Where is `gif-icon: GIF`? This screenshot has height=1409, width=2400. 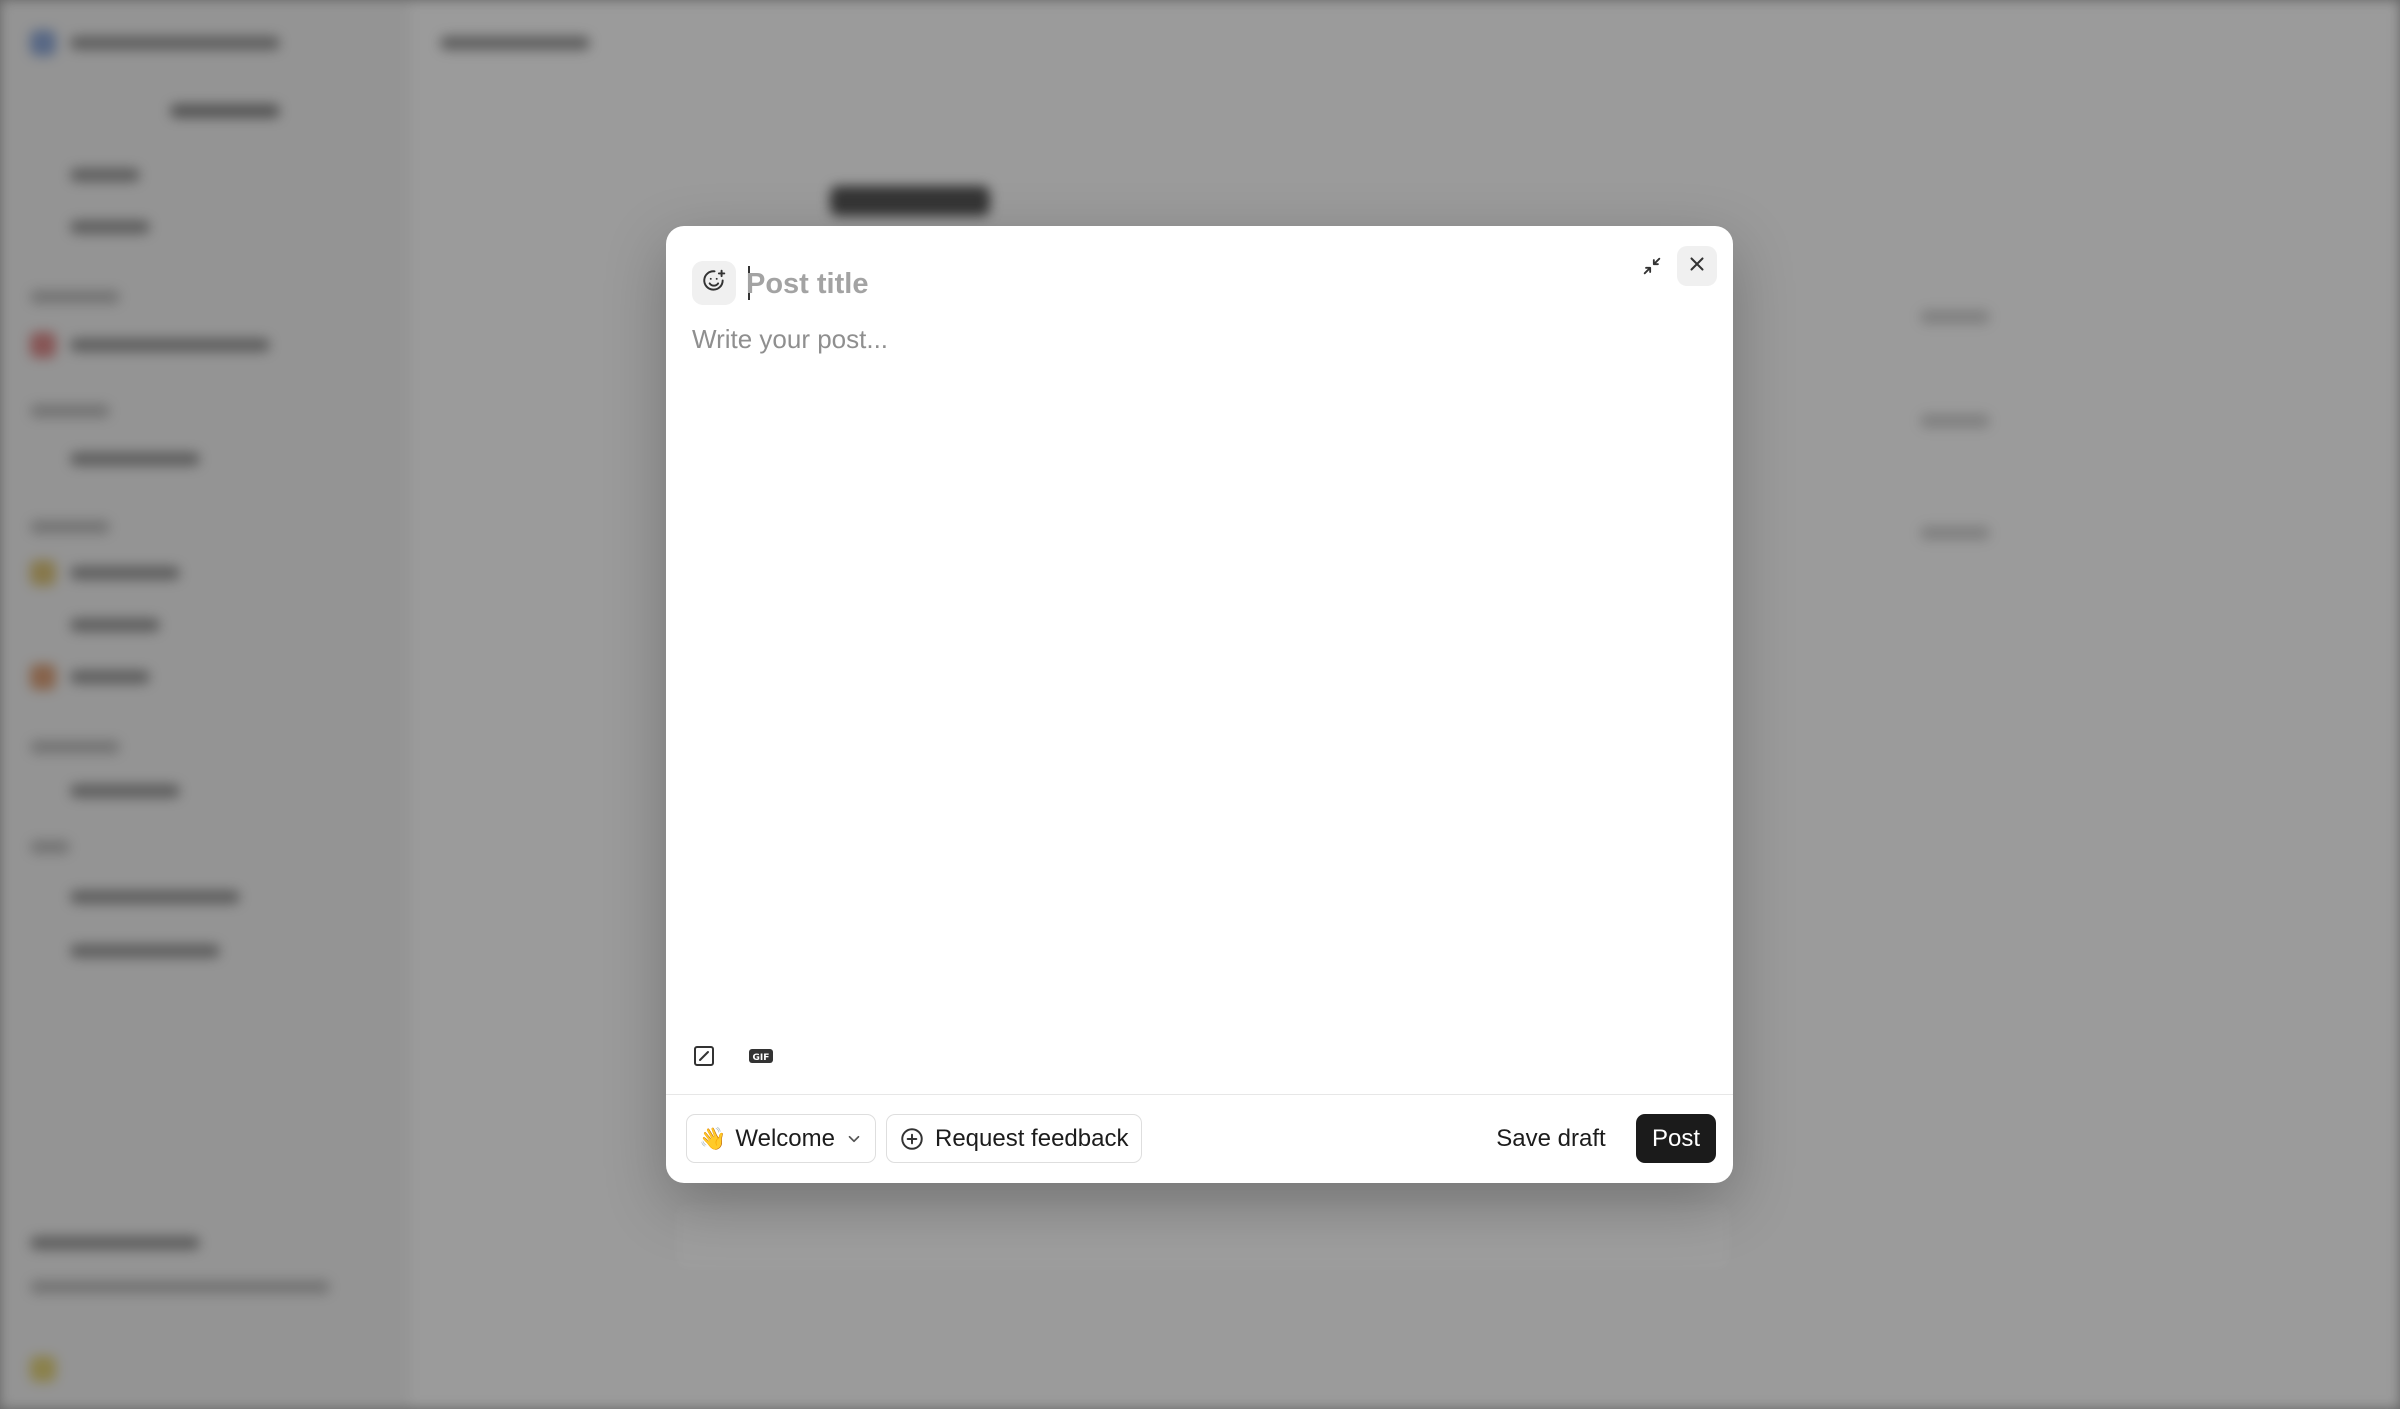 gif-icon: GIF is located at coordinates (761, 1058).